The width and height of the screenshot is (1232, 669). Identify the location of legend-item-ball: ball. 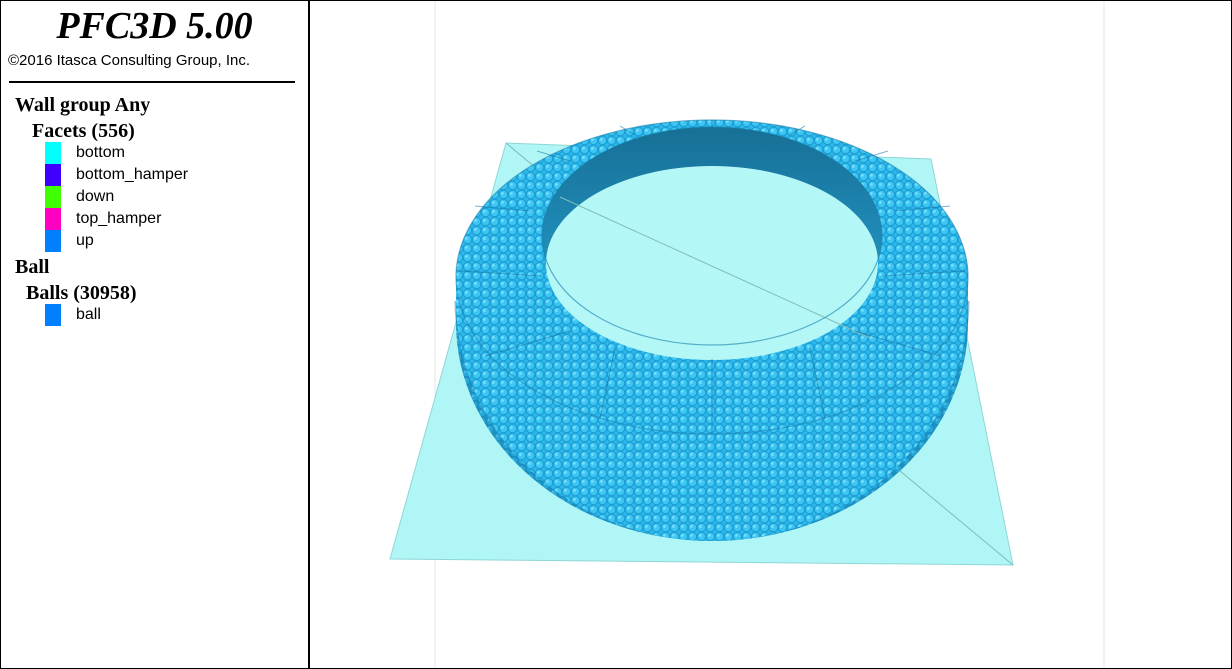
(165, 315).